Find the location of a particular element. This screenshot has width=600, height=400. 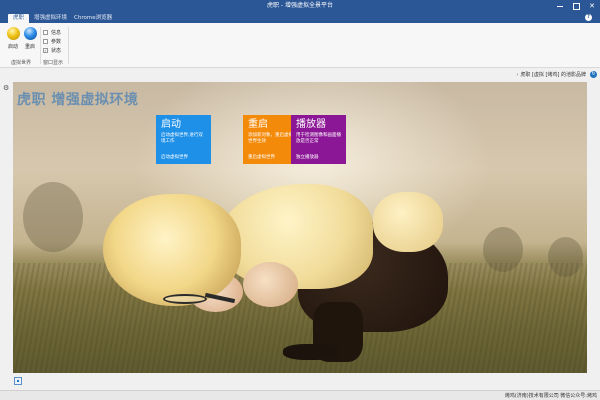

restart-button-label: 重启 is located at coordinates (29, 47).